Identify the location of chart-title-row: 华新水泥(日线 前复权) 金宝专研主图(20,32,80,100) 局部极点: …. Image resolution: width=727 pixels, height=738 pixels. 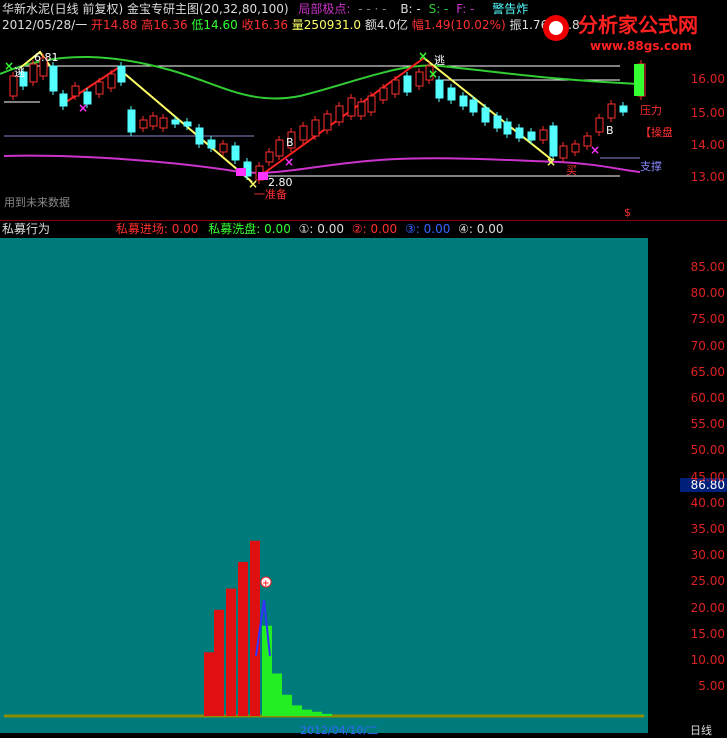
(265, 9).